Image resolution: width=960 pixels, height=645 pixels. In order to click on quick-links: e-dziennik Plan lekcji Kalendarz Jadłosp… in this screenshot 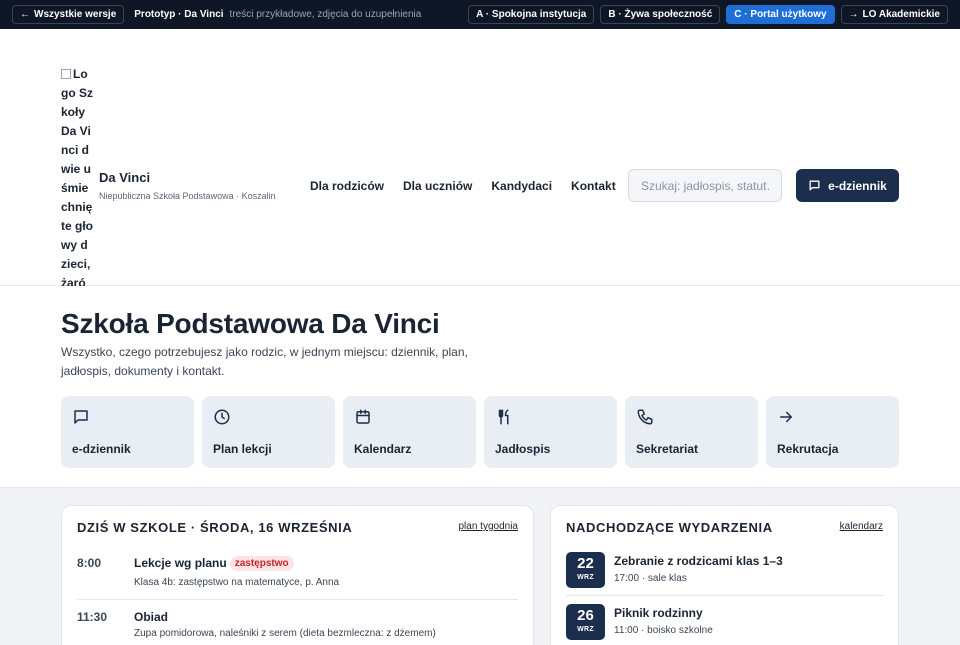, I will do `click(480, 432)`.